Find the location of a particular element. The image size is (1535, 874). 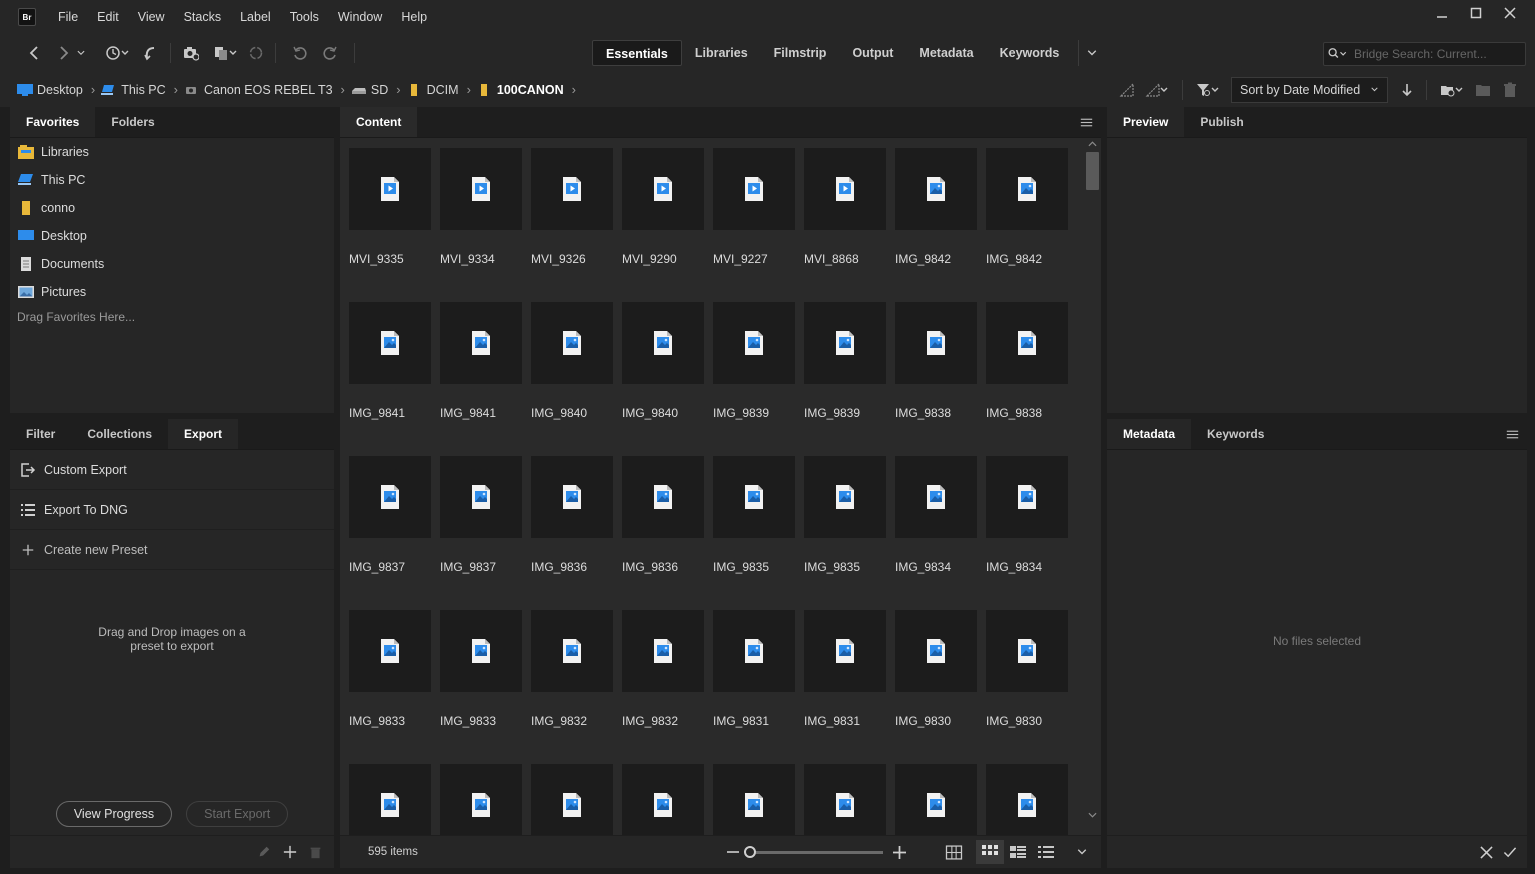

breadcrumb-camera: Canon EOS REBEL T3 › is located at coordinates (264, 89).